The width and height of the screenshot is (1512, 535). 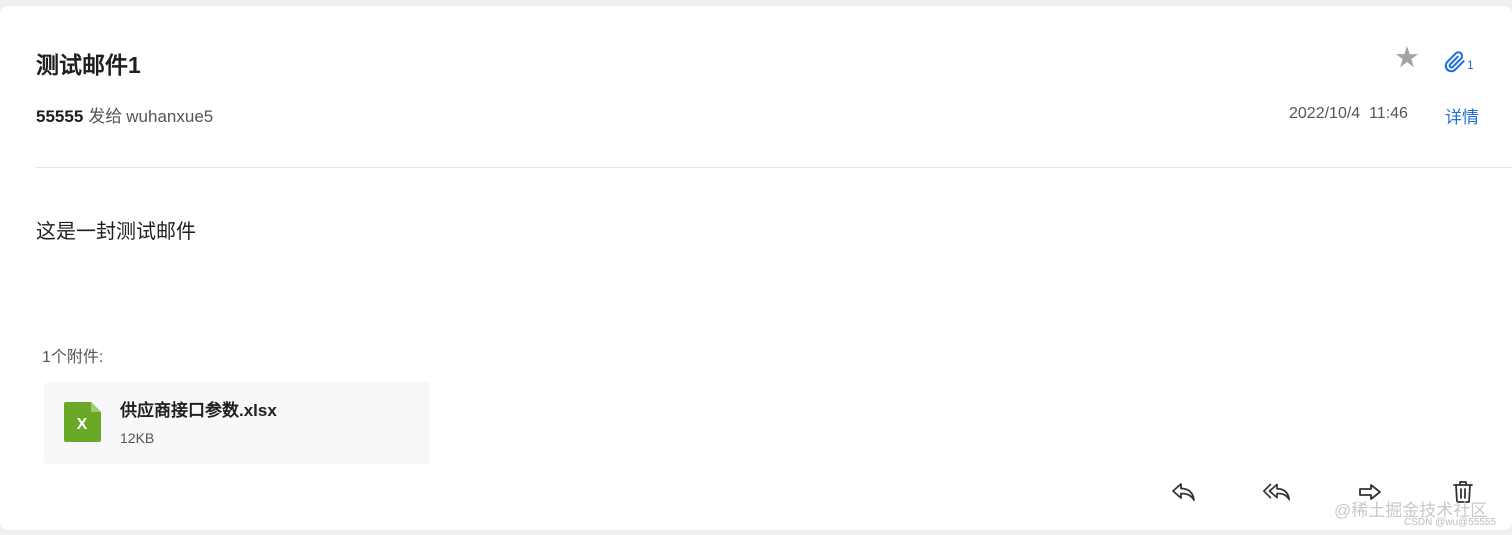 I want to click on attachment-indicator: 1, so click(x=1459, y=62).